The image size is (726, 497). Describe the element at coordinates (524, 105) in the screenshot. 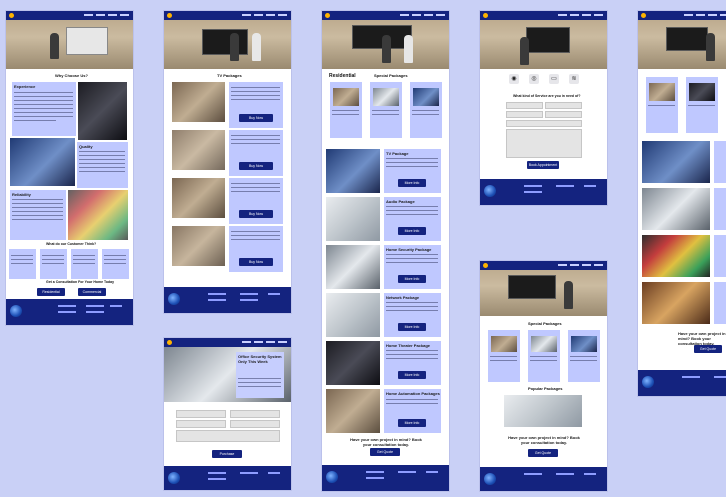

I see `name-field` at that location.